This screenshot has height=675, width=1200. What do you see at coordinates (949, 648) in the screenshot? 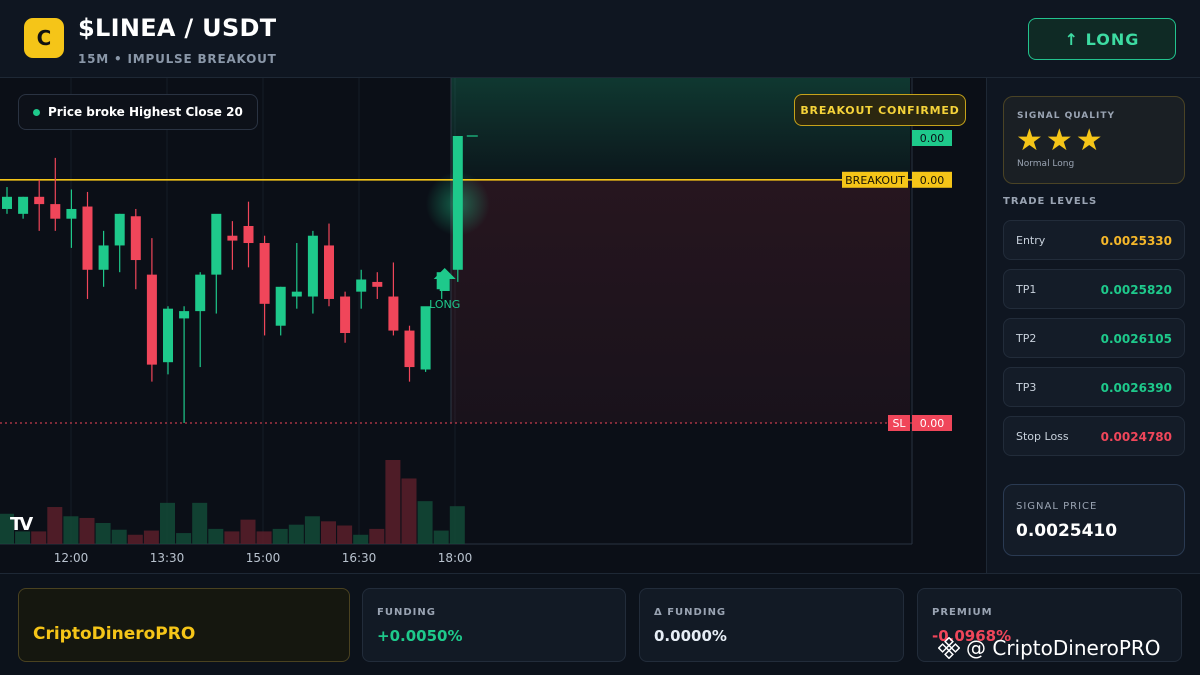
I see `binance-logo-icon` at bounding box center [949, 648].